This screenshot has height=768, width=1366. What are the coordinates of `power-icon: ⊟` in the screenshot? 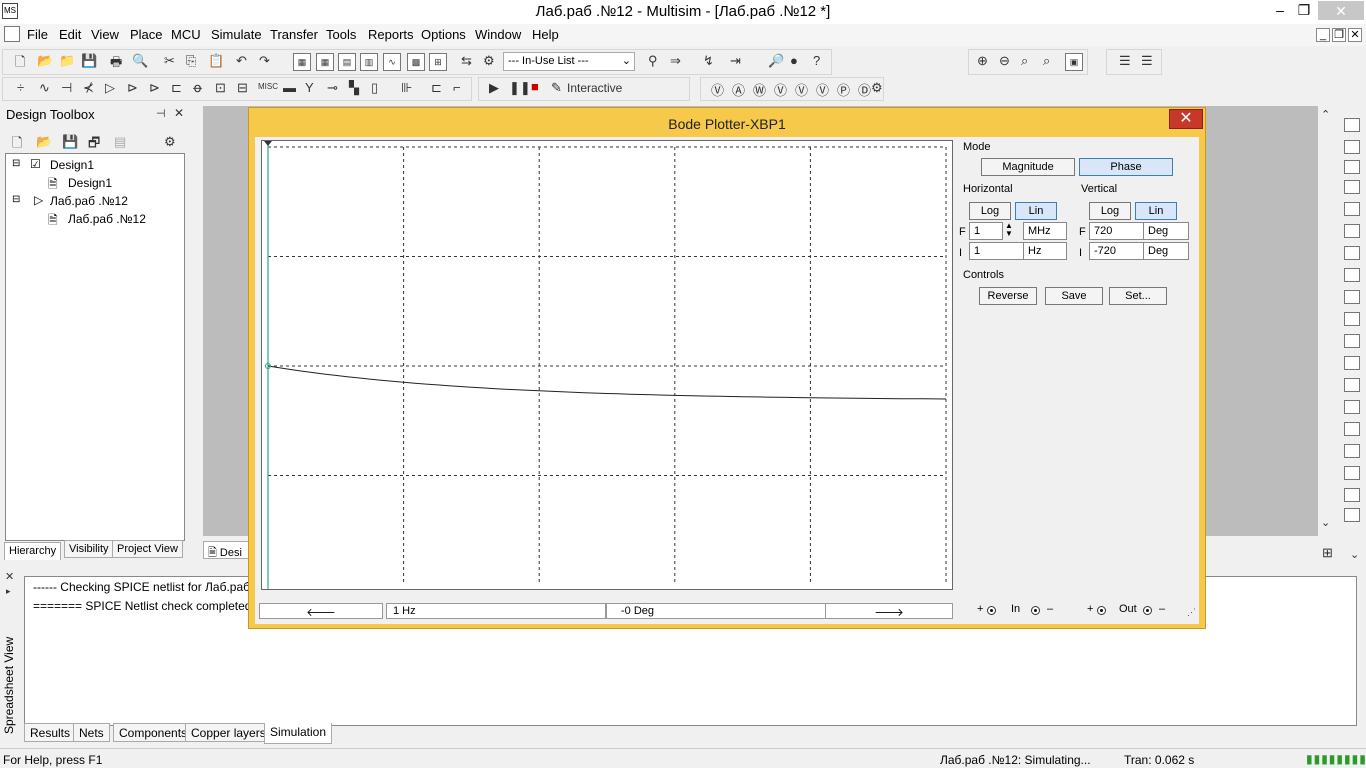 It's located at (242, 88).